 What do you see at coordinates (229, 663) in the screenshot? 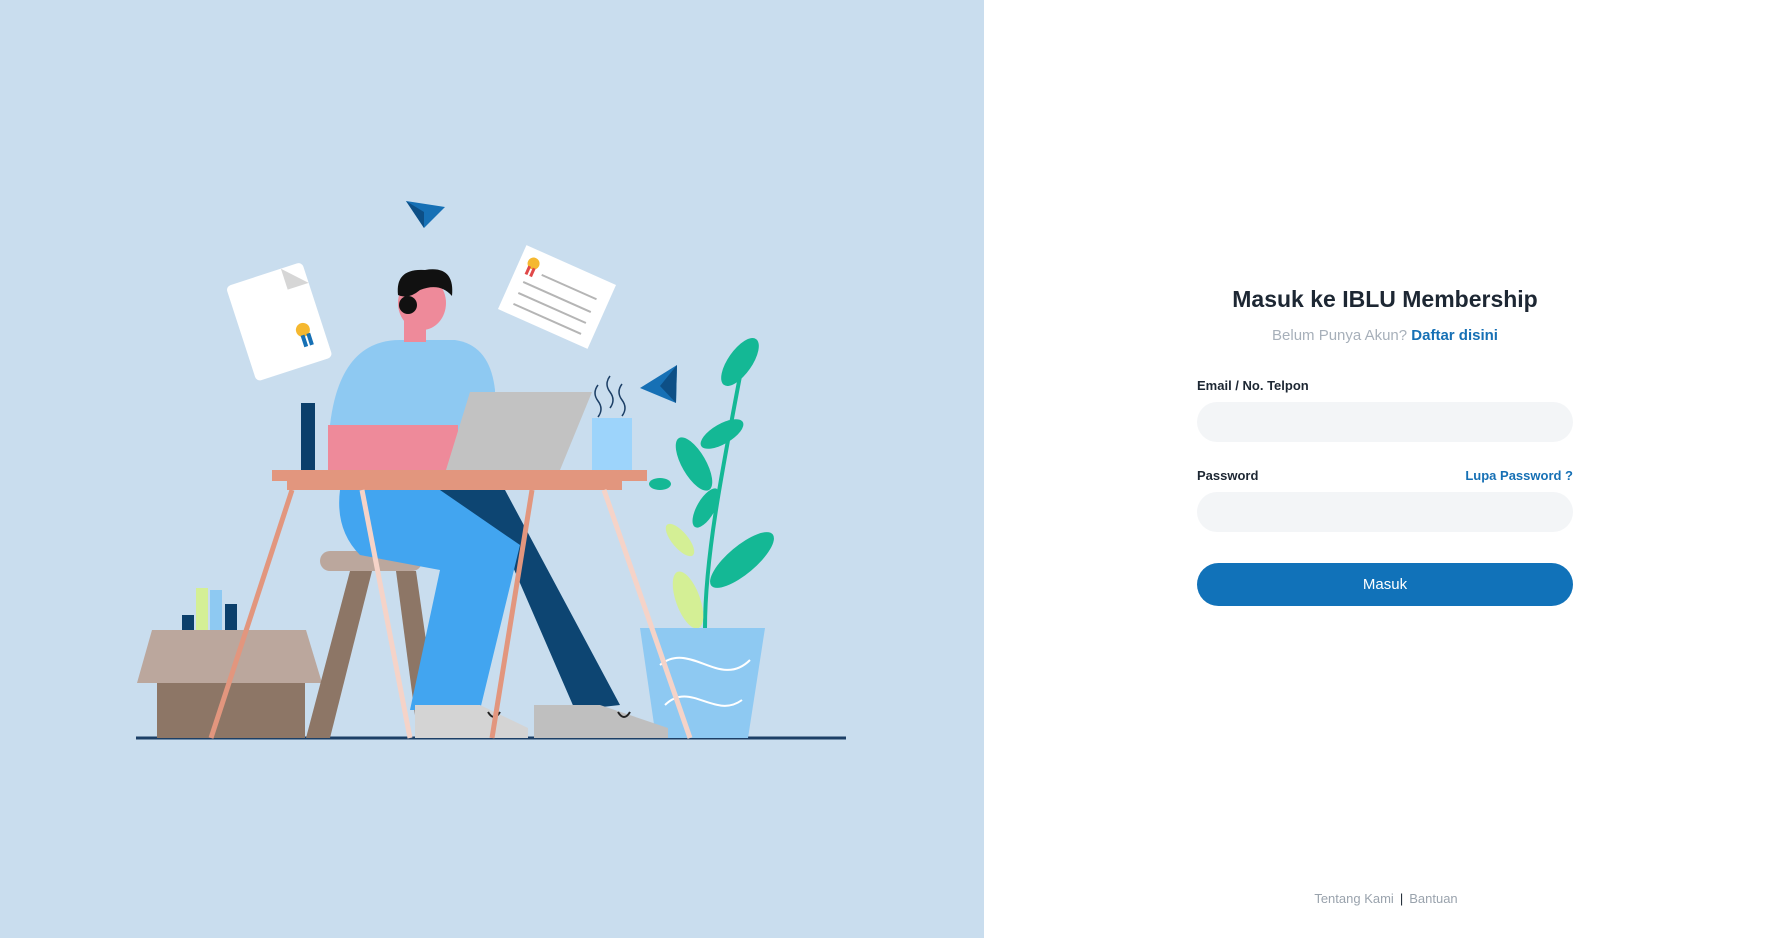
I see `box-shape` at bounding box center [229, 663].